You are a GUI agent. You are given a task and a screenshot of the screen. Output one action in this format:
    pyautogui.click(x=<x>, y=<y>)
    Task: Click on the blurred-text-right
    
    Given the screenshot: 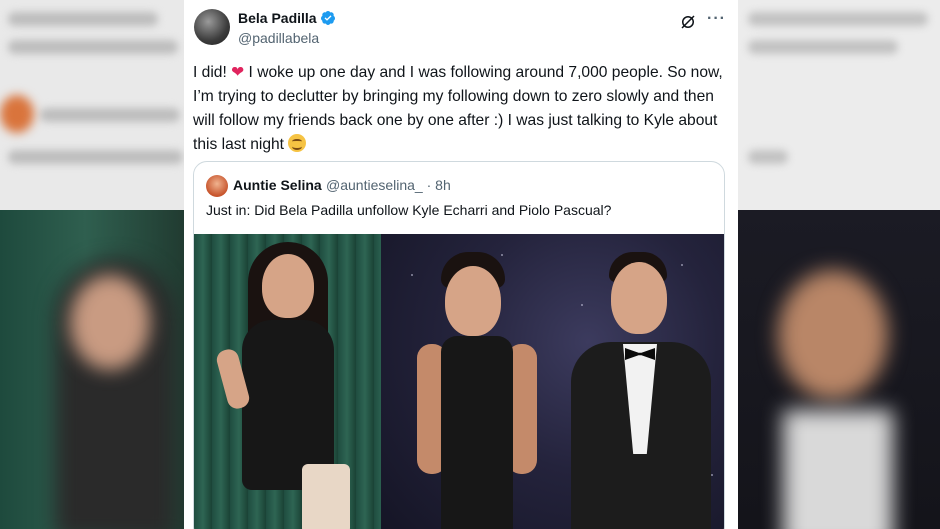 What is the action you would take?
    pyautogui.click(x=839, y=105)
    